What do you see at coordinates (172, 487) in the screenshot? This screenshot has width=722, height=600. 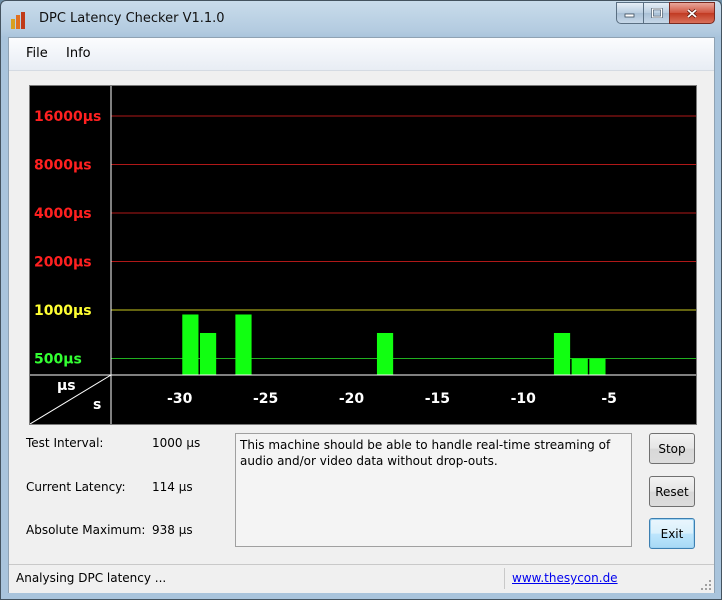 I see `current-latency-value: 114 µs` at bounding box center [172, 487].